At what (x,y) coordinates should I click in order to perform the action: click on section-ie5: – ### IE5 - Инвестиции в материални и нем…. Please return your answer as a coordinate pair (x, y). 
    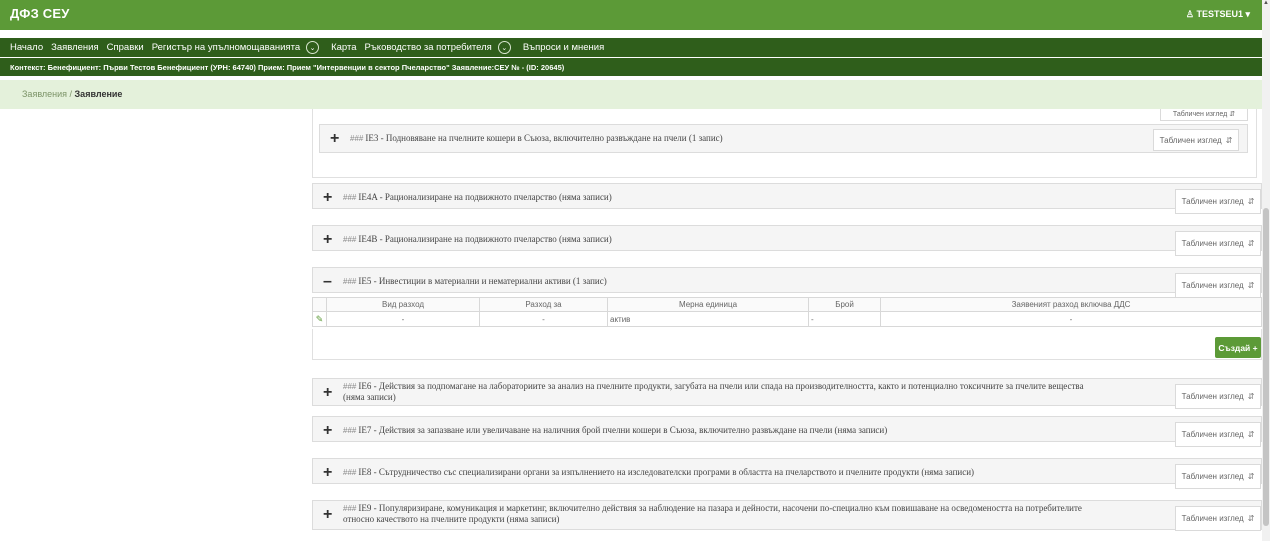
    Looking at the image, I should click on (787, 282).